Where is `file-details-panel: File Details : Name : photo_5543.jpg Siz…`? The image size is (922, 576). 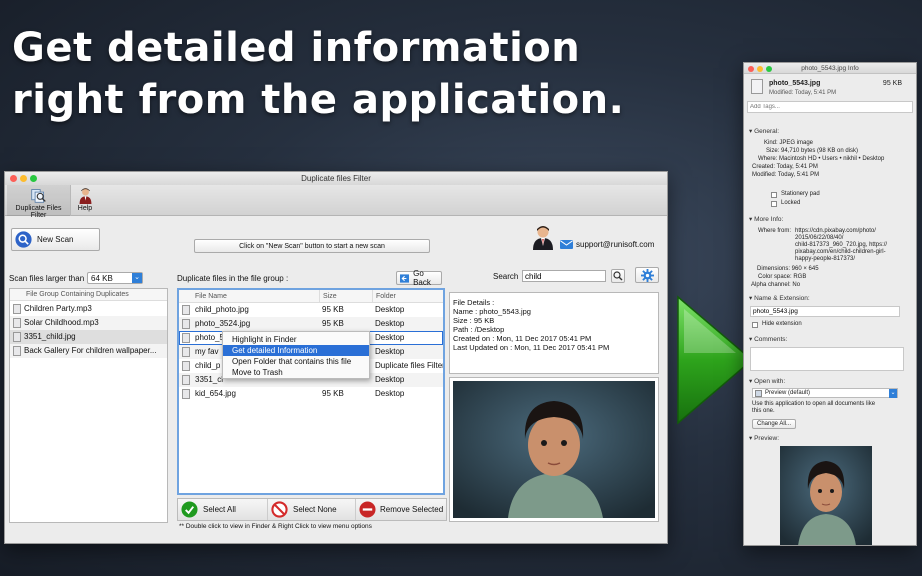 file-details-panel: File Details : Name : photo_5543.jpg Siz… is located at coordinates (554, 333).